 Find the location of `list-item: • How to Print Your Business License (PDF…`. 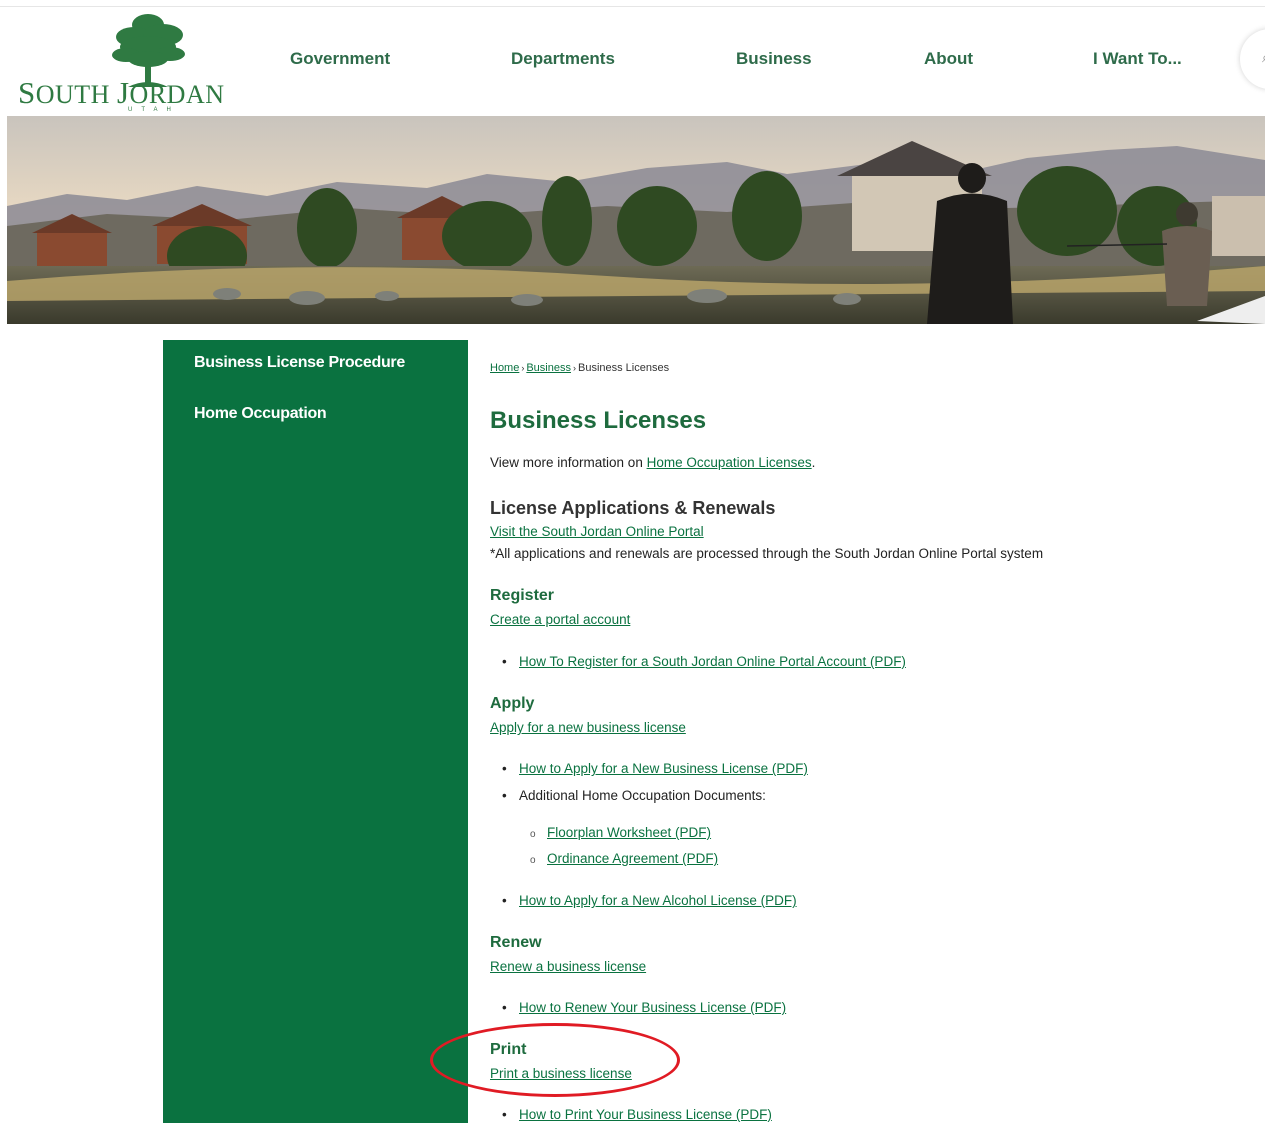

list-item: • How to Print Your Business License (PDF… is located at coordinates (637, 1114).